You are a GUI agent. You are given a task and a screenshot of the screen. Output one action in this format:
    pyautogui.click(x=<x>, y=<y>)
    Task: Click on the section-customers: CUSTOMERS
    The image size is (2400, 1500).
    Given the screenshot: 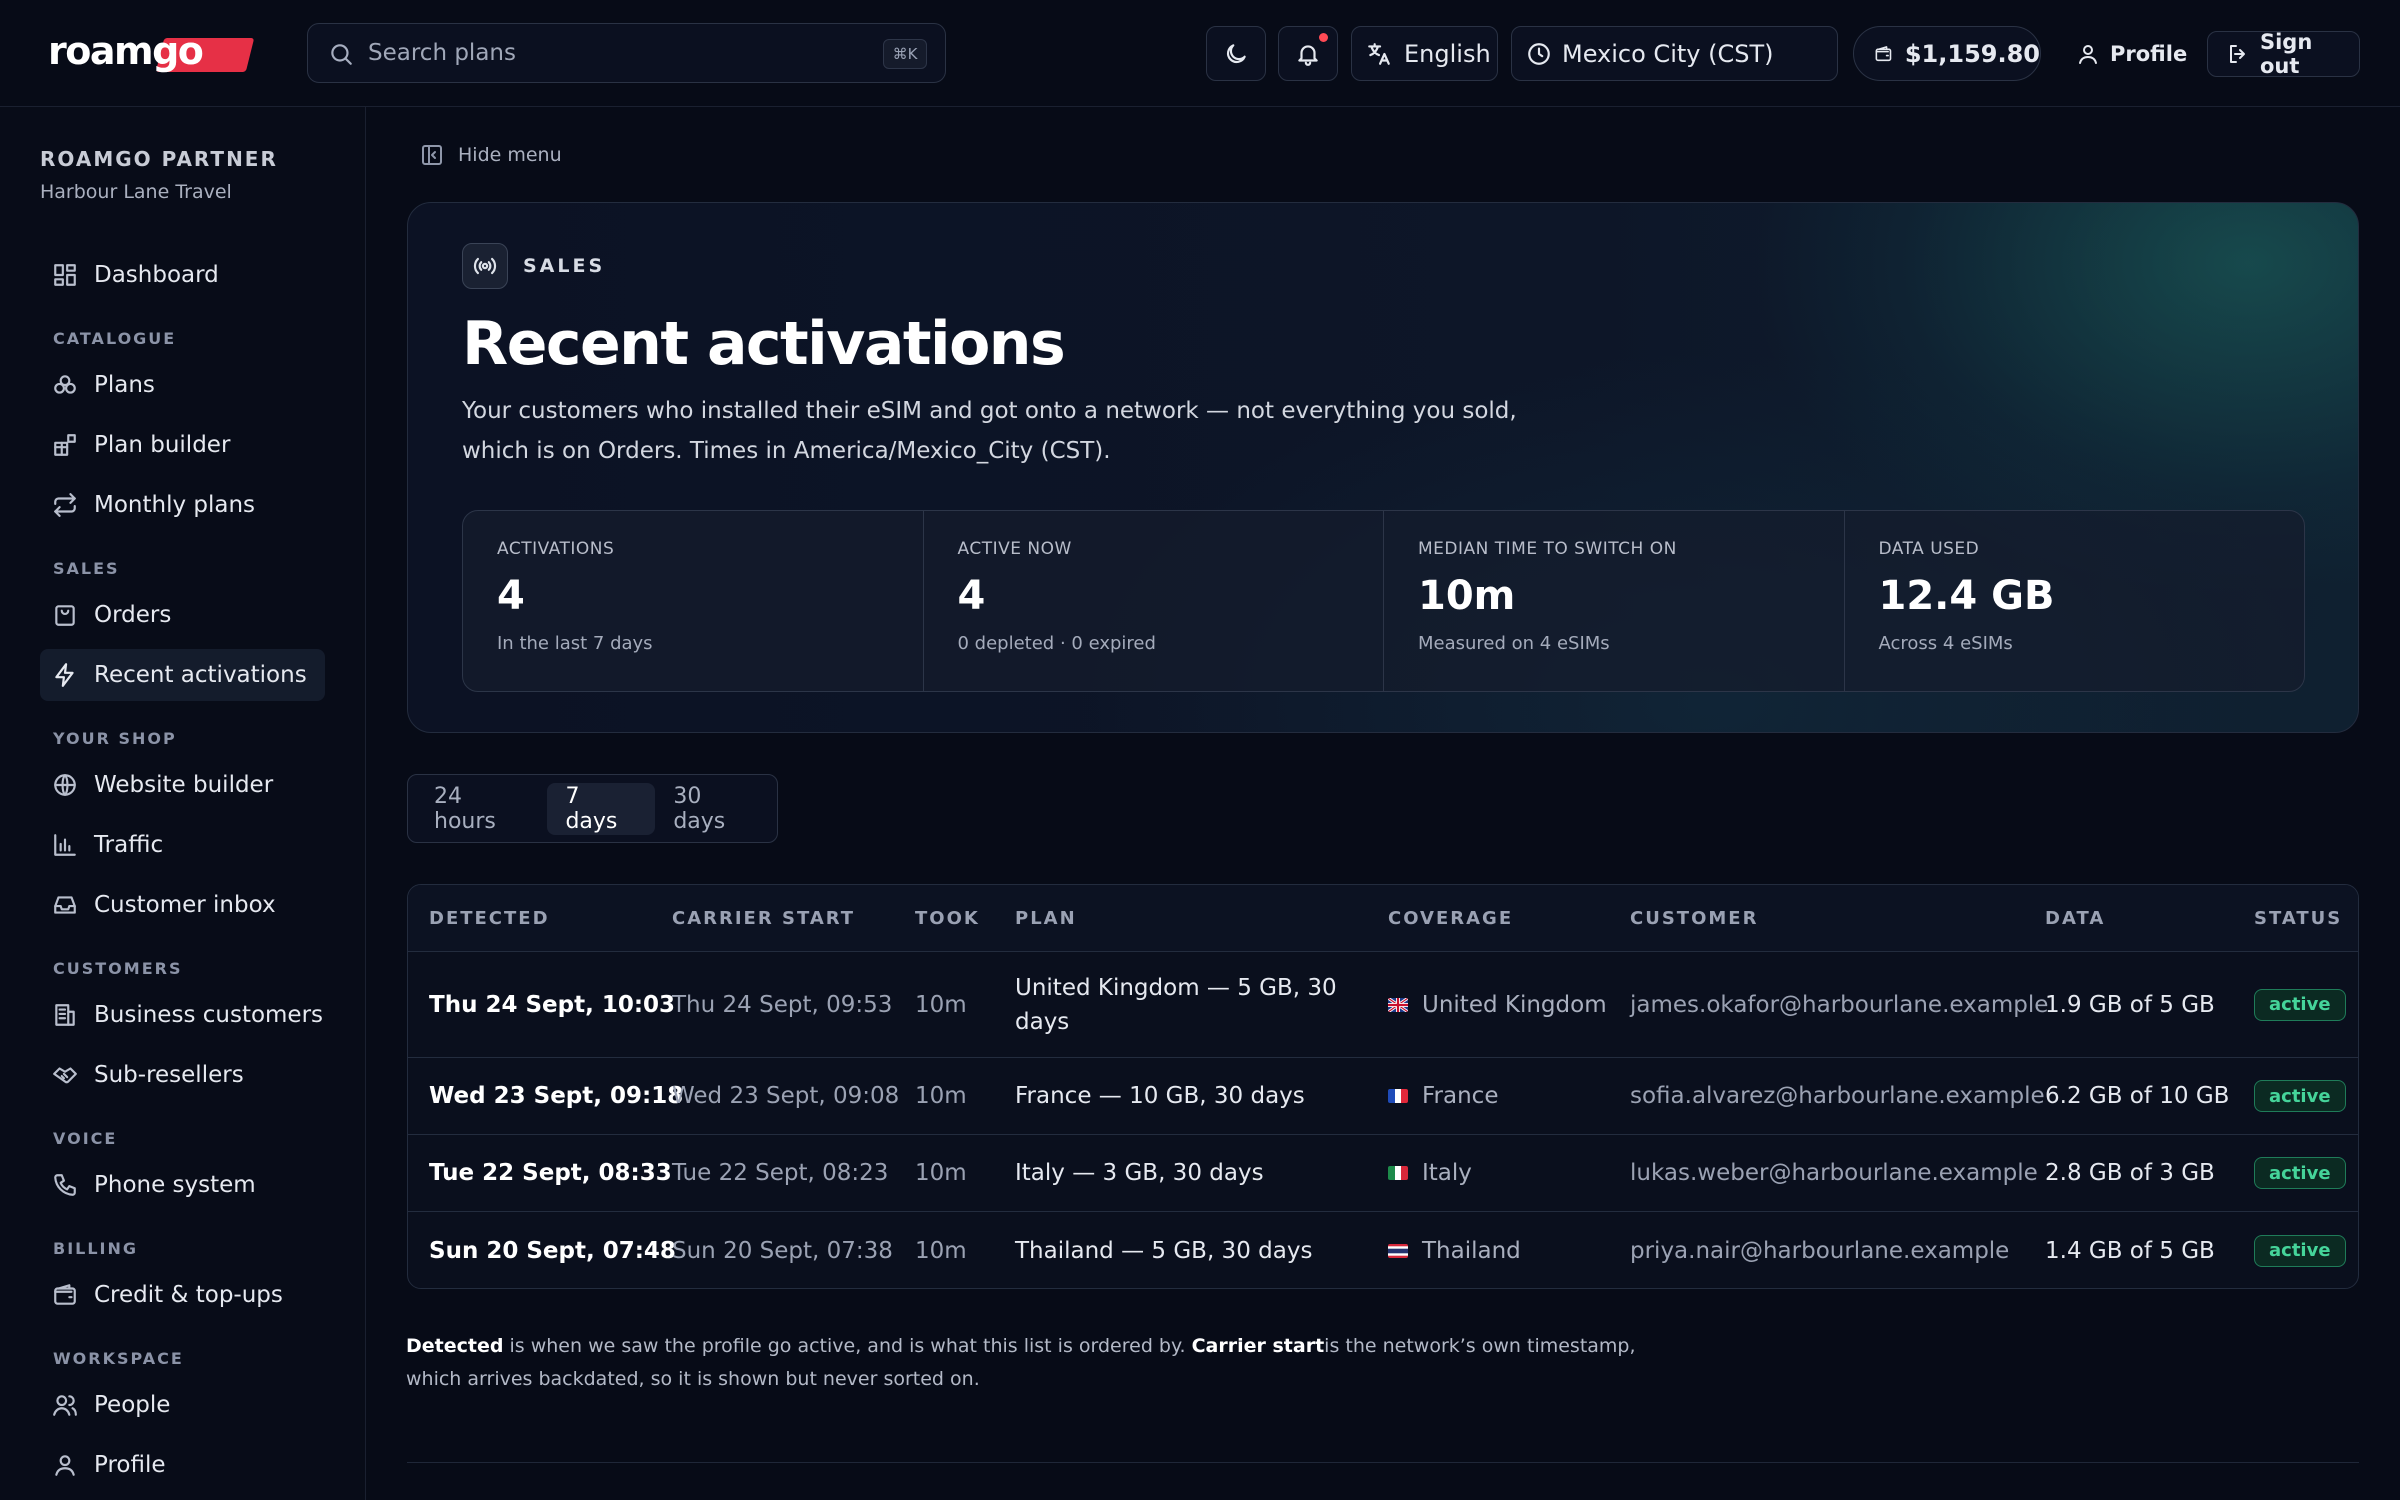 What is the action you would take?
    pyautogui.click(x=118, y=968)
    